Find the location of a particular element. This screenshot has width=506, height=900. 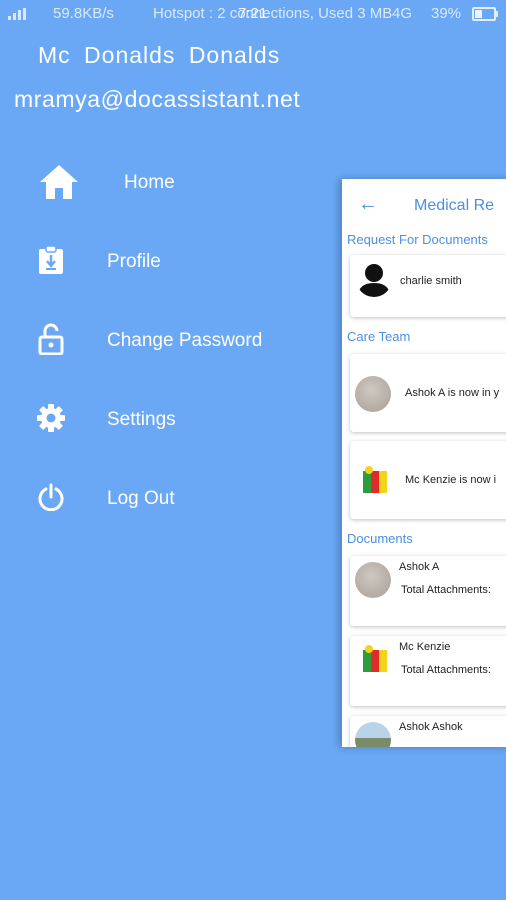

document-card: Ashok A Total Attachments: is located at coordinates (428, 591).